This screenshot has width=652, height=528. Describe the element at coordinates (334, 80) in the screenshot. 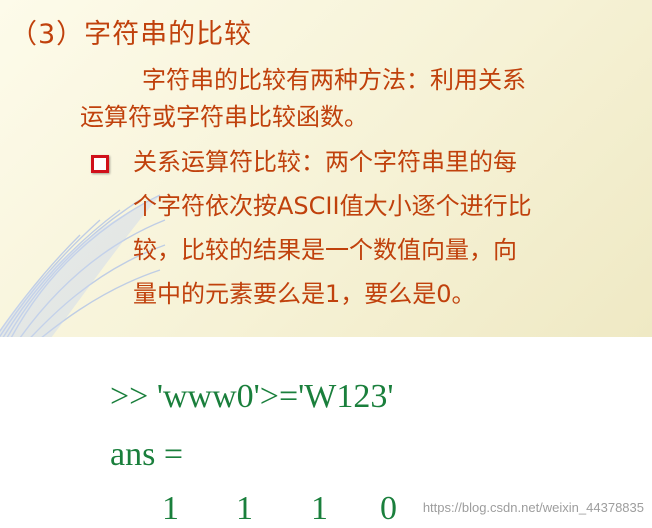

I see `intro-line-1: 字符串的比较有两种方法：利用关系` at that location.